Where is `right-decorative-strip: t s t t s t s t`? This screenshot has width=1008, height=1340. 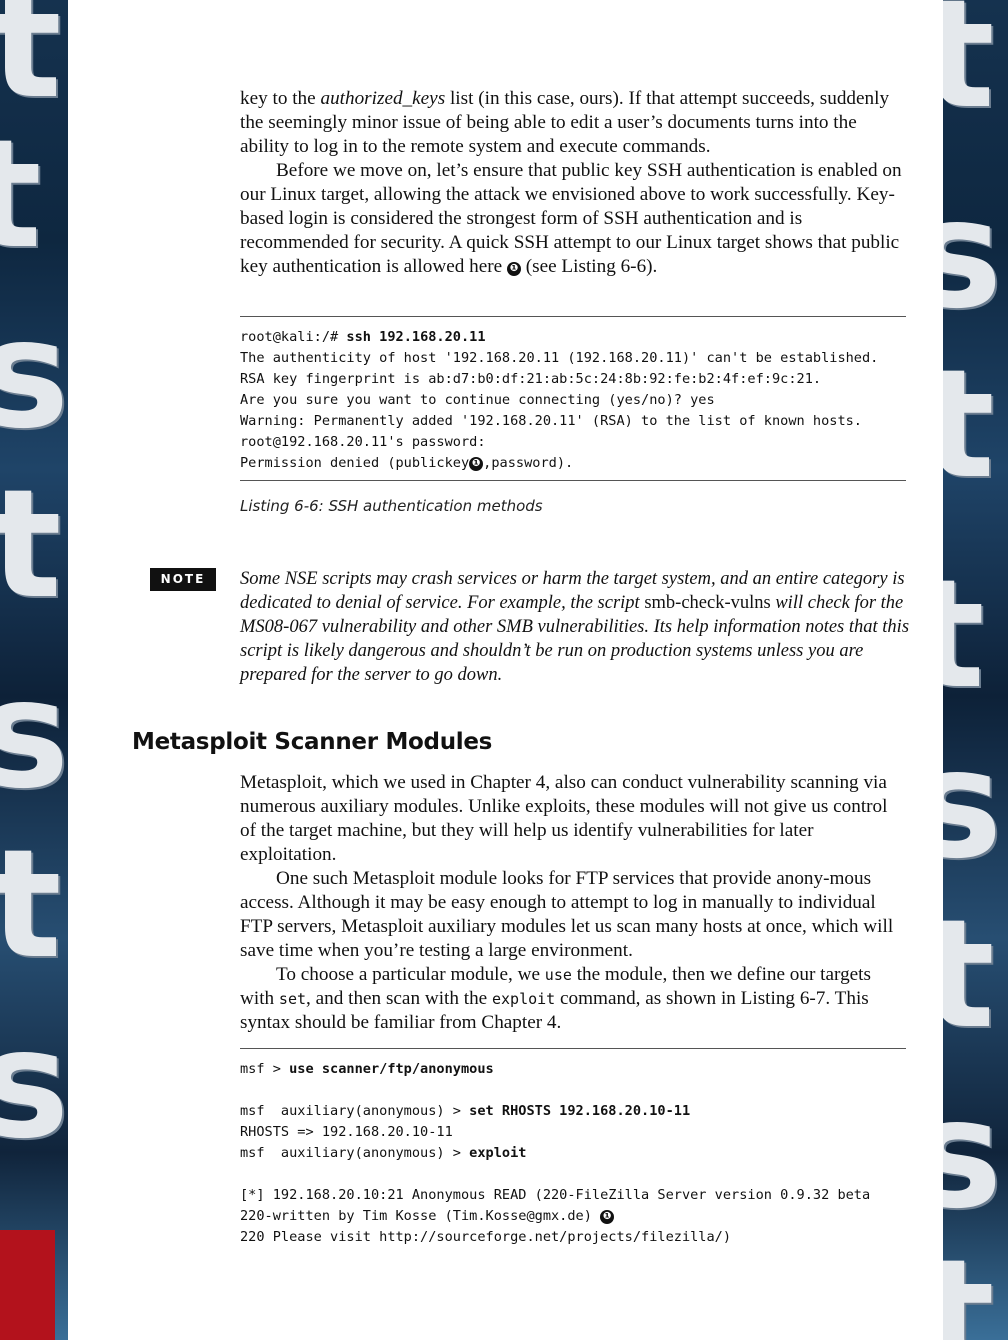
right-decorative-strip: t s t t s t s t is located at coordinates (975, 670).